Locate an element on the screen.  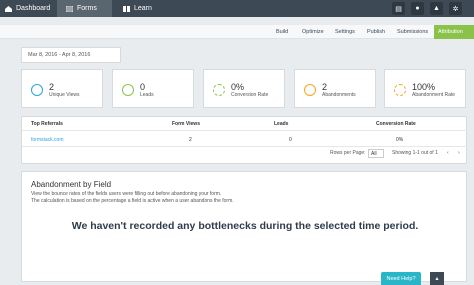
tab-dashboard: Dashboard is located at coordinates (31, 8).